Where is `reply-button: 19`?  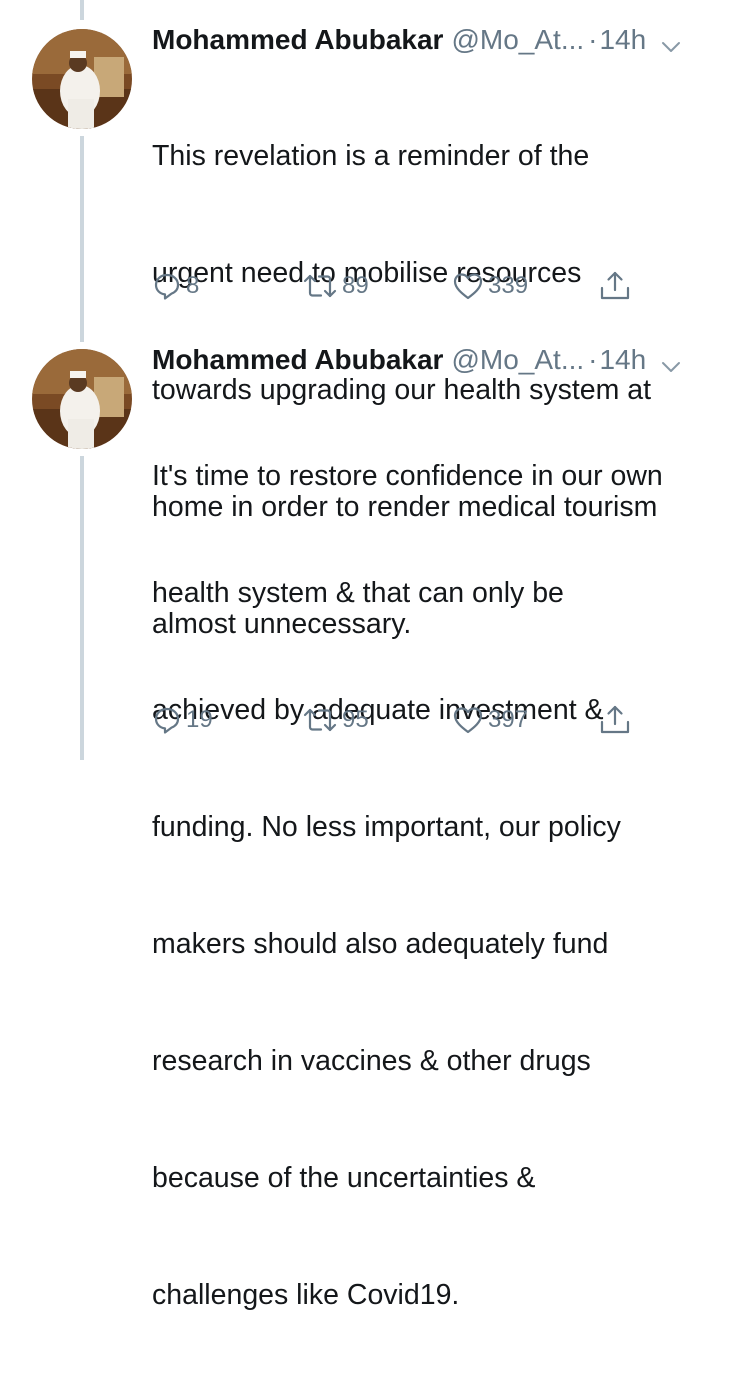
reply-button: 19 is located at coordinates (182, 720).